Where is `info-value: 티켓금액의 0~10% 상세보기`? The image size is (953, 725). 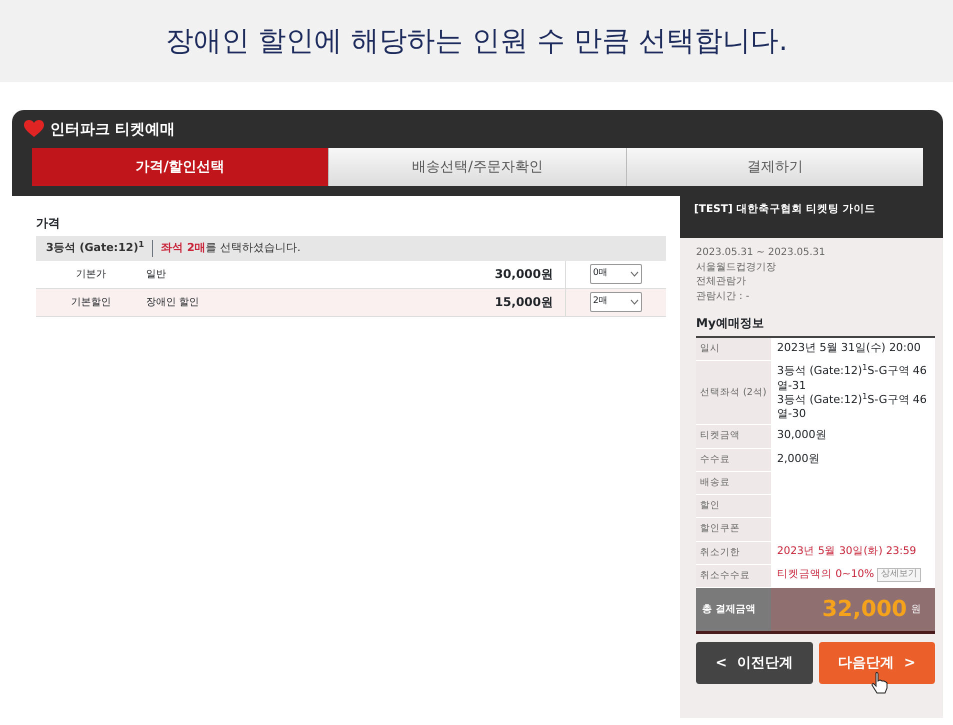 info-value: 티켓금액의 0~10% 상세보기 is located at coordinates (853, 575).